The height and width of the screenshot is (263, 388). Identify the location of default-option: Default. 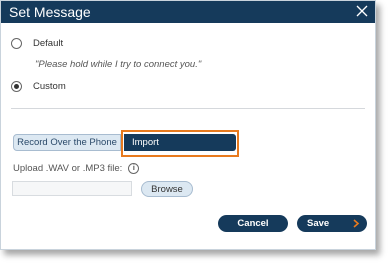
(37, 43).